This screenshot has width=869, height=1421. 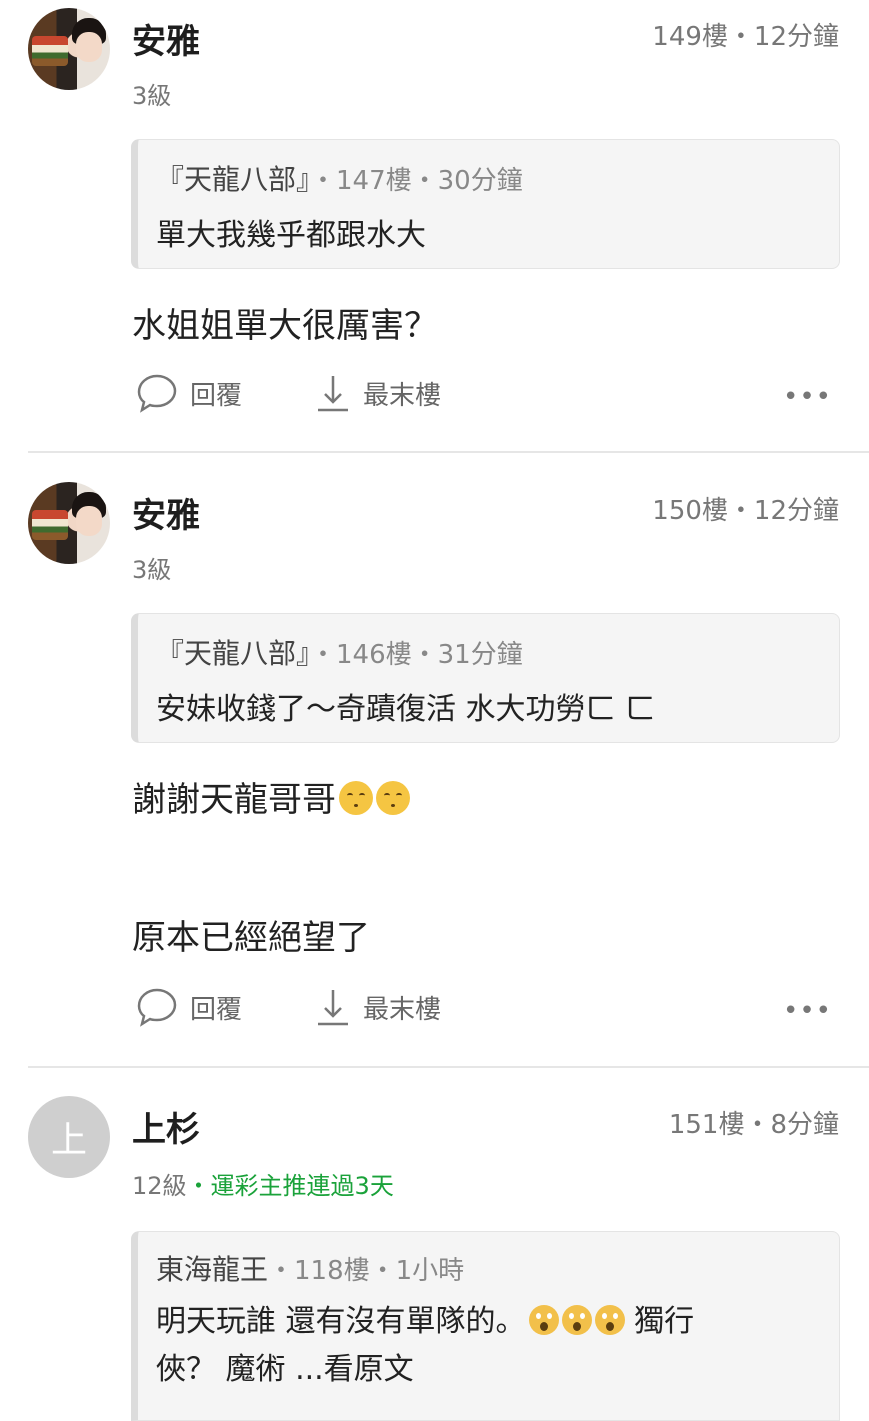 What do you see at coordinates (166, 1126) in the screenshot?
I see `author-name: 上杉` at bounding box center [166, 1126].